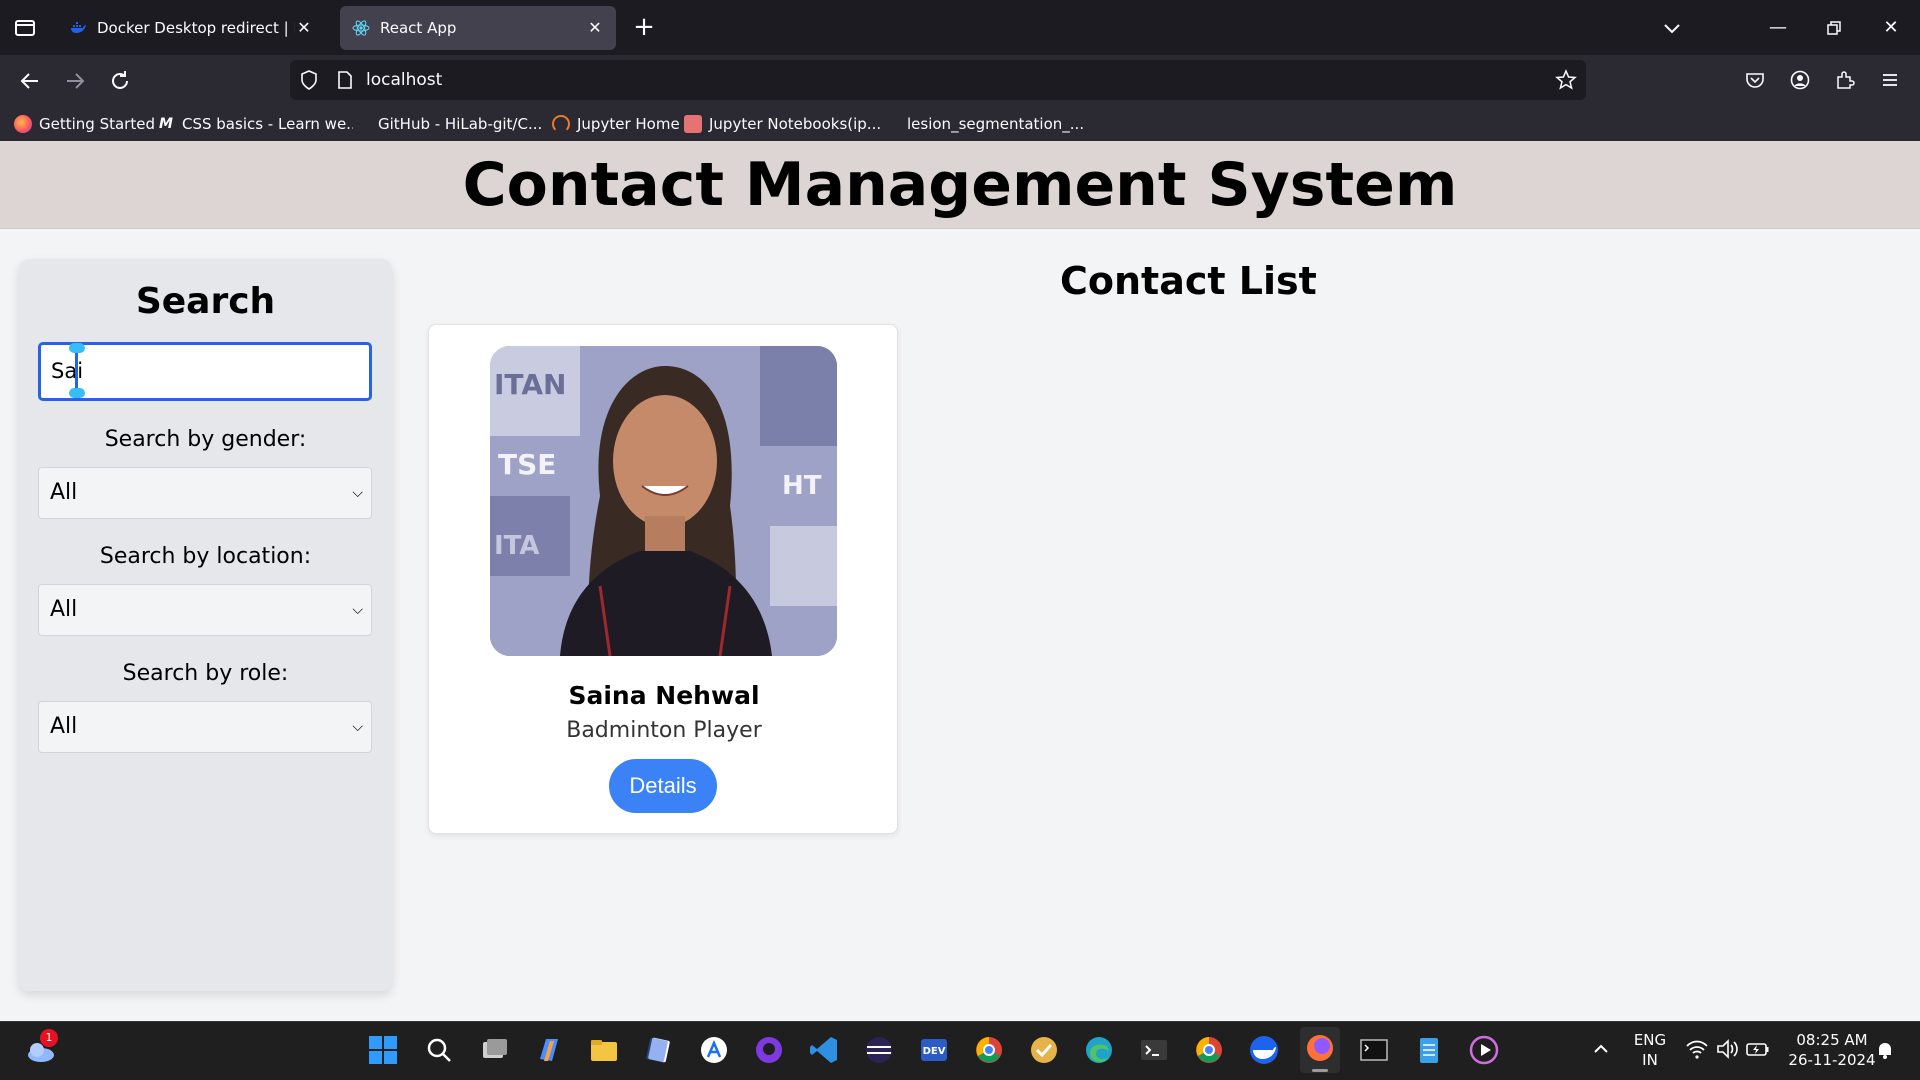  What do you see at coordinates (1885, 1050) in the screenshot?
I see `notification-bell-icon` at bounding box center [1885, 1050].